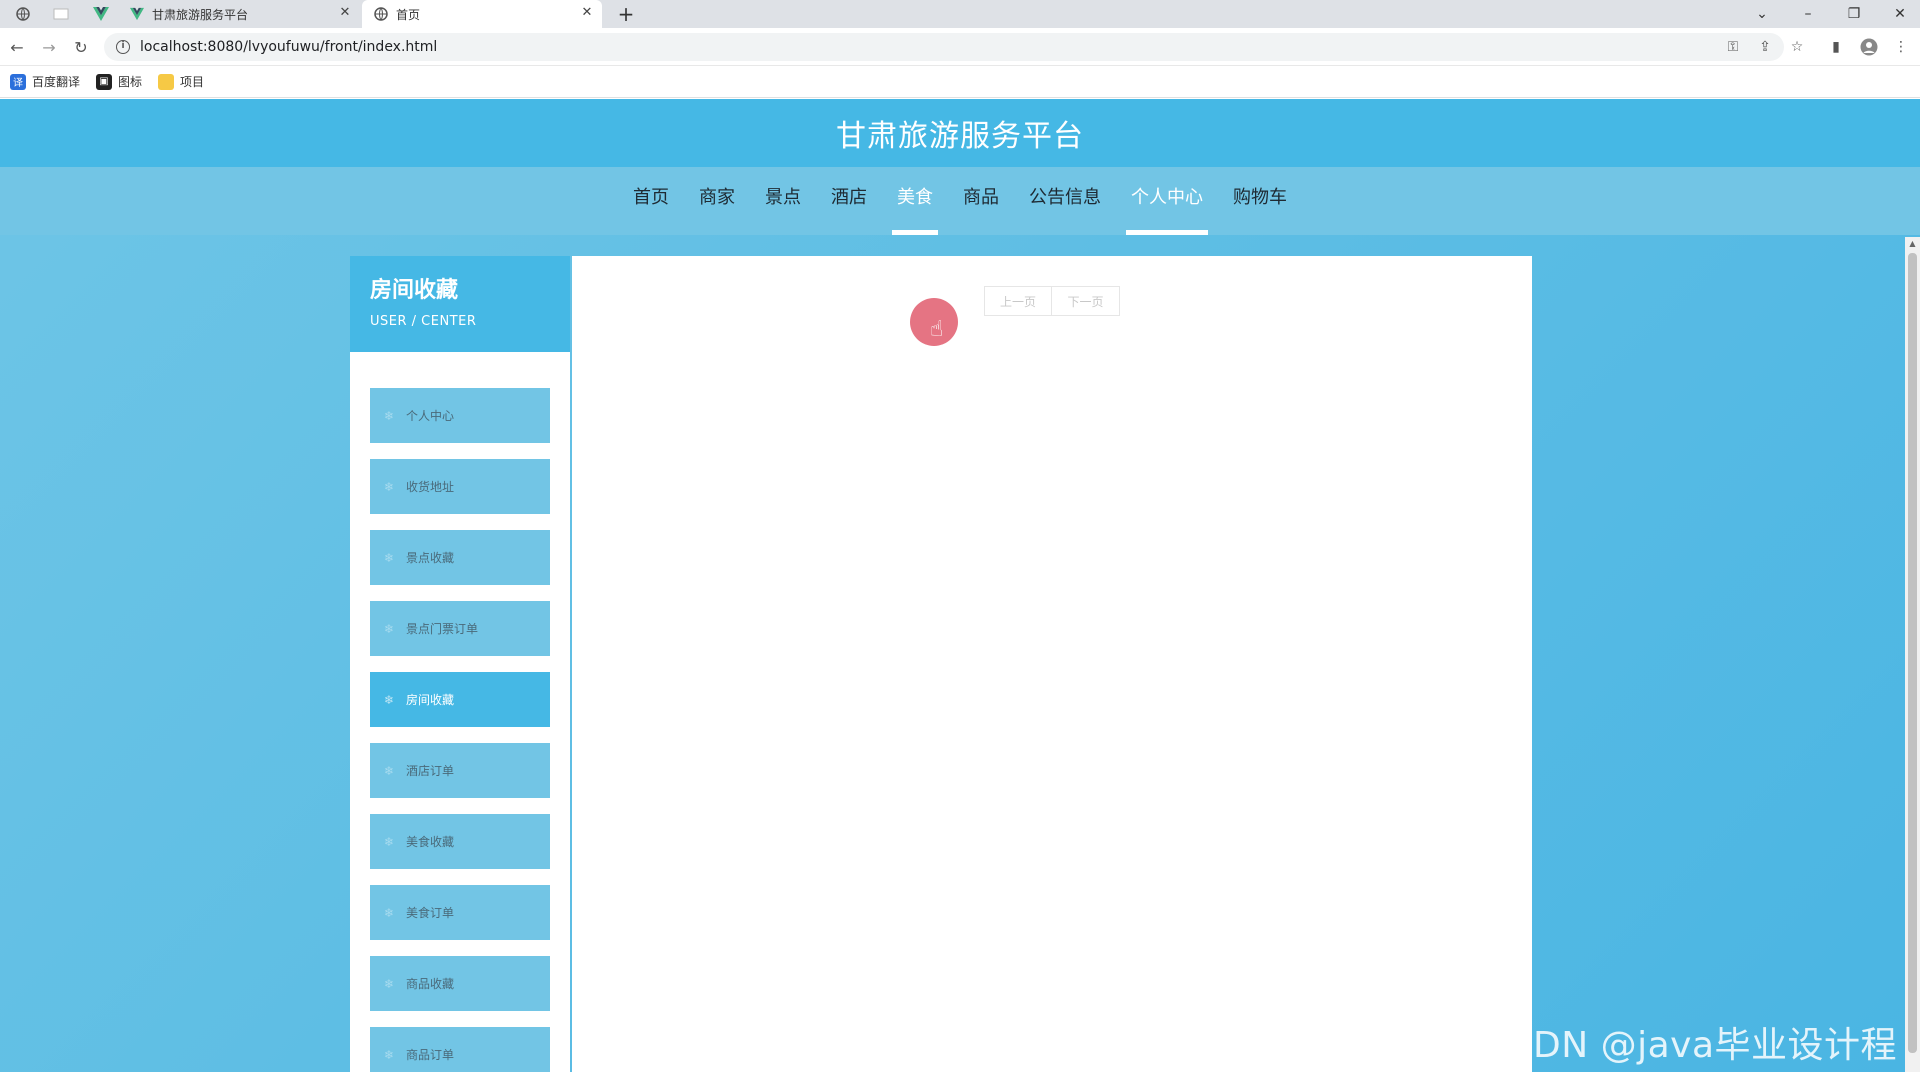  Describe the element at coordinates (45, 81) in the screenshot. I see `bookmark-translate: 译 百度翻译` at that location.